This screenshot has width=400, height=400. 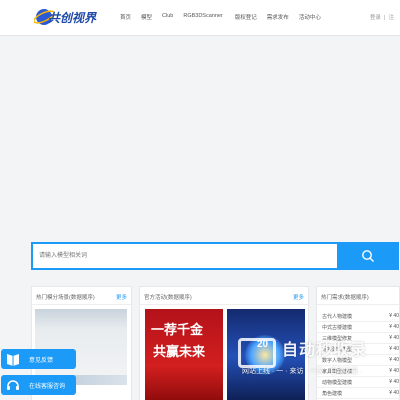 What do you see at coordinates (167, 17) in the screenshot?
I see `nav-club: Club` at bounding box center [167, 17].